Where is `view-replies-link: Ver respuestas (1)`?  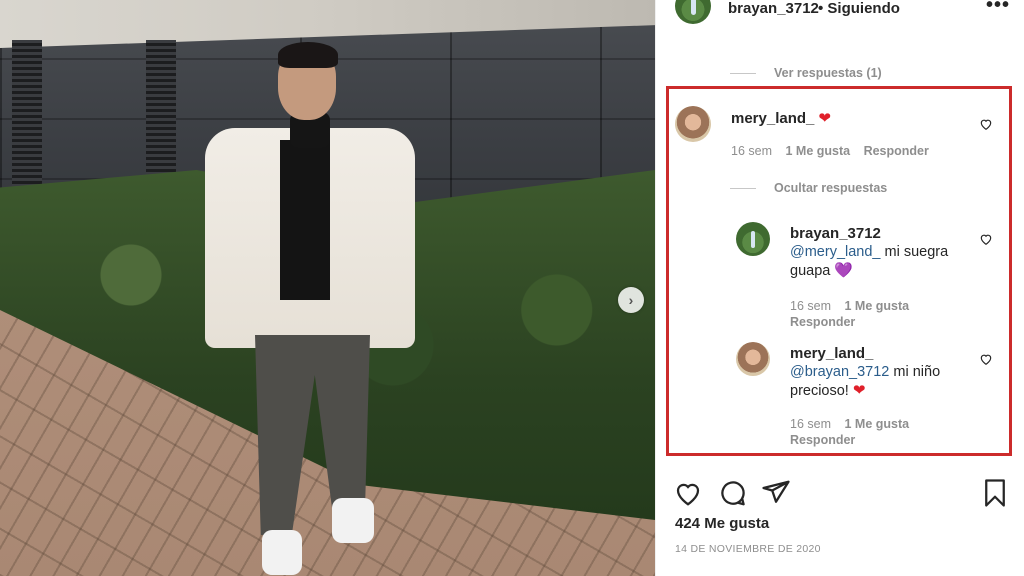 view-replies-link: Ver respuestas (1) is located at coordinates (806, 73).